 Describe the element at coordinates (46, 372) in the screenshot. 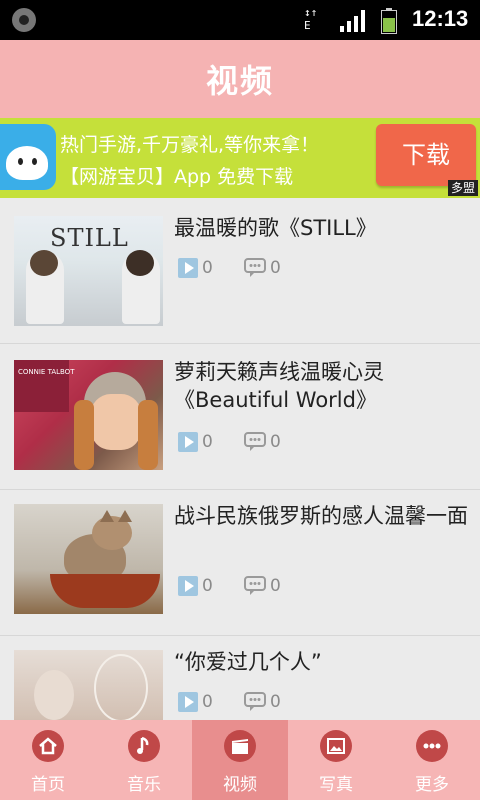

I see `thumbnail-caption: CONNIE TALBOT` at that location.